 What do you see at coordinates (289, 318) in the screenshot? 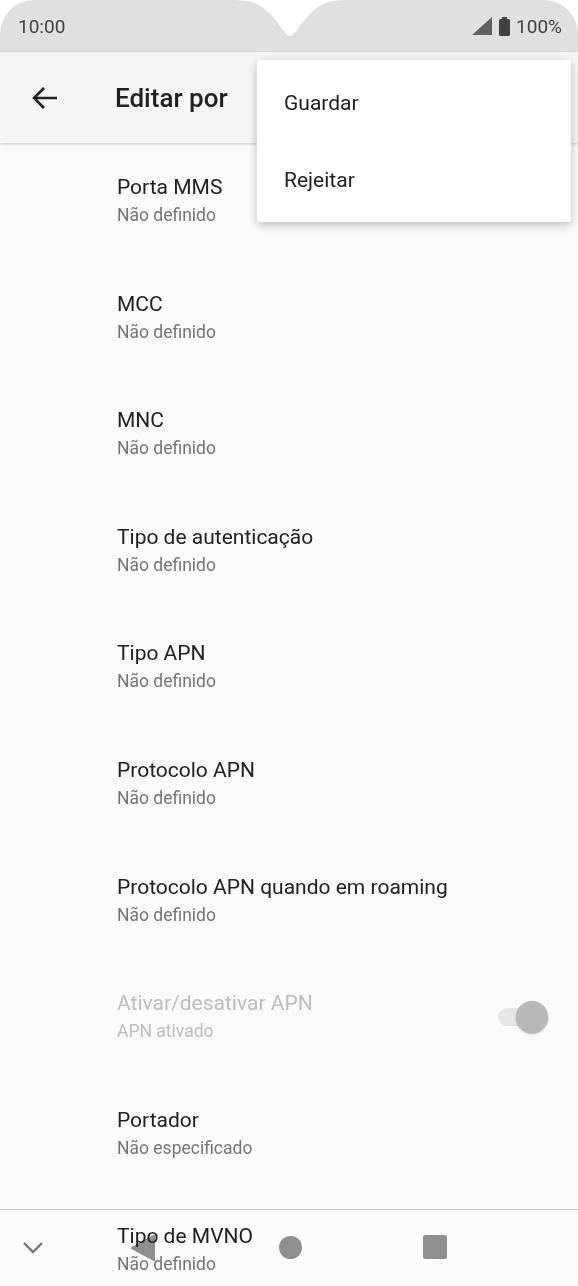
I see `settings-item: MCC Não definido` at bounding box center [289, 318].